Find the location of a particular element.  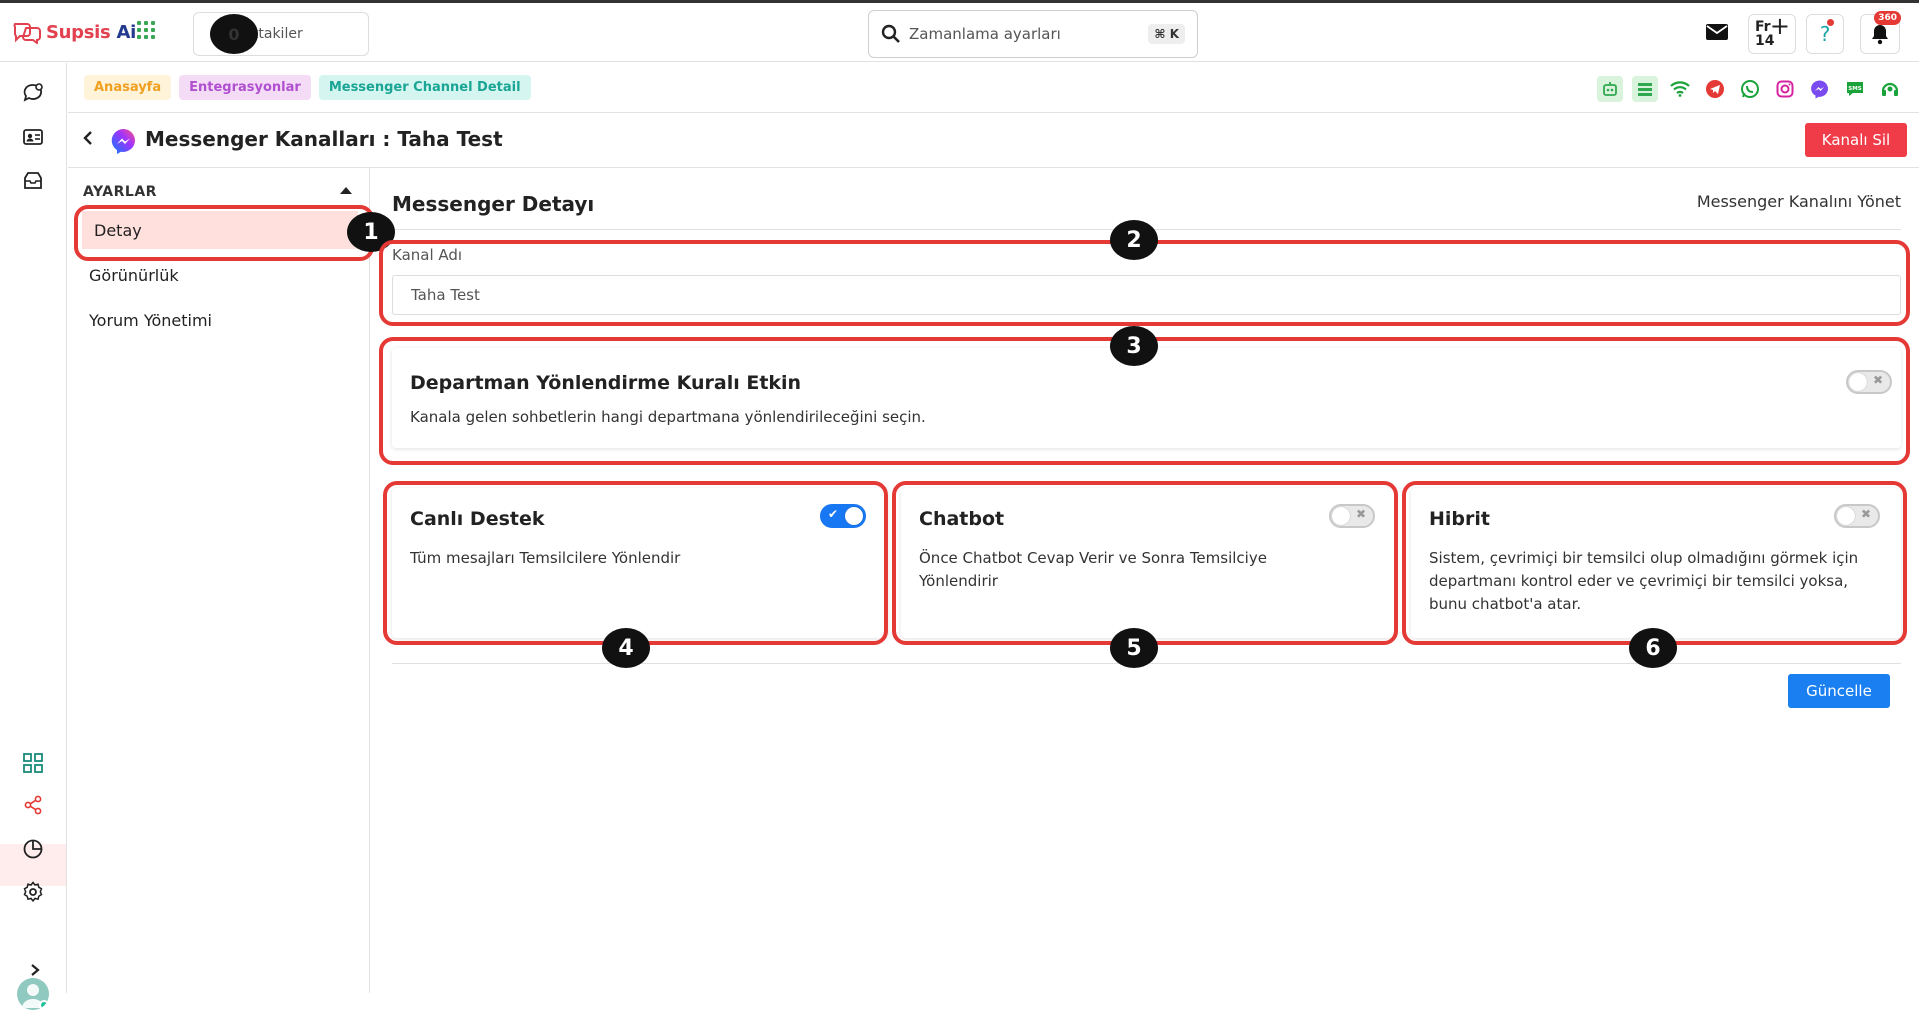

search-shortcut: ⌘ K is located at coordinates (1166, 34).